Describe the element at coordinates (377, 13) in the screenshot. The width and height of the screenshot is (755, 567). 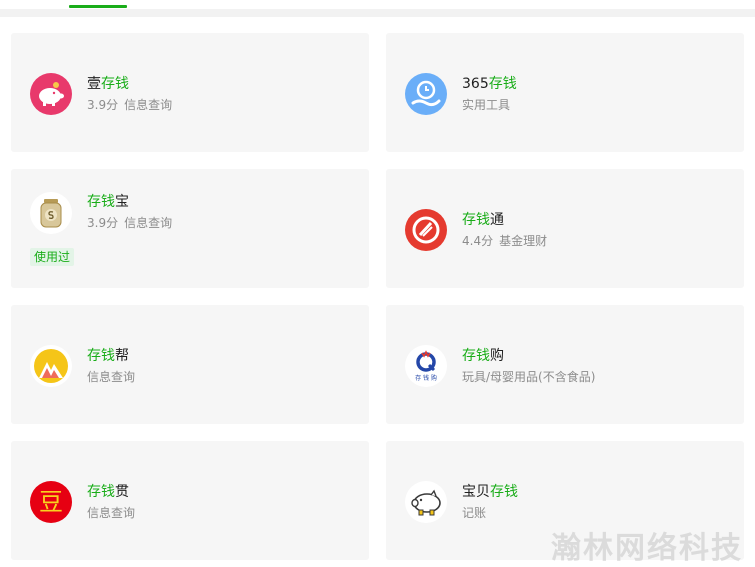
I see `tab-bar-divider` at that location.